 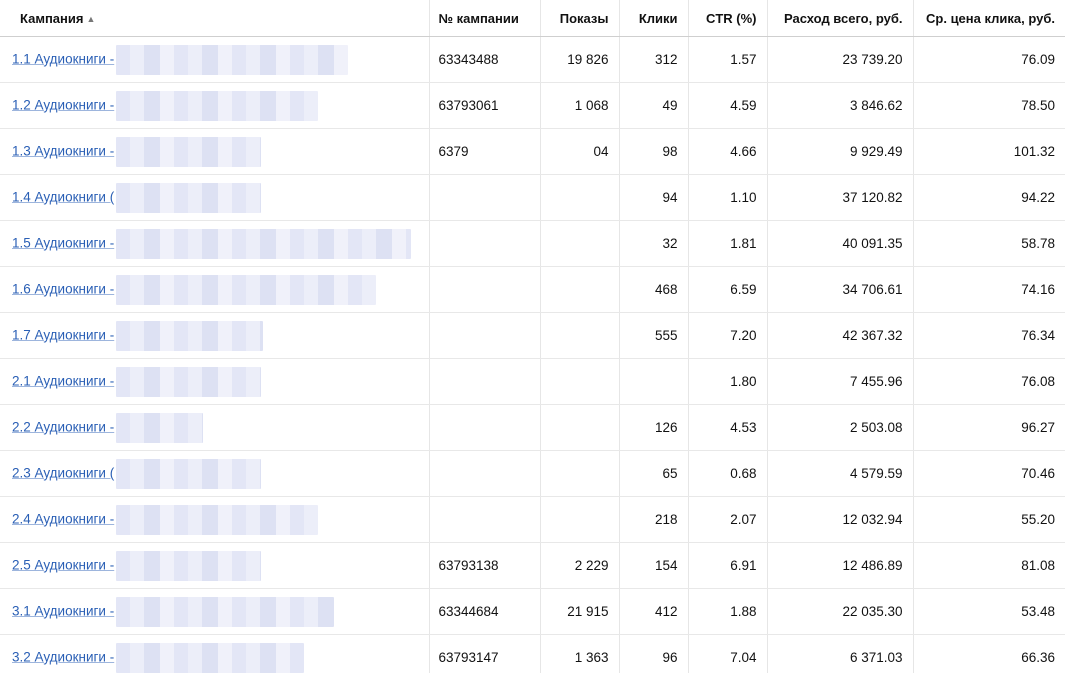 What do you see at coordinates (988, 611) in the screenshot?
I see `cell-cpc: 53.48` at bounding box center [988, 611].